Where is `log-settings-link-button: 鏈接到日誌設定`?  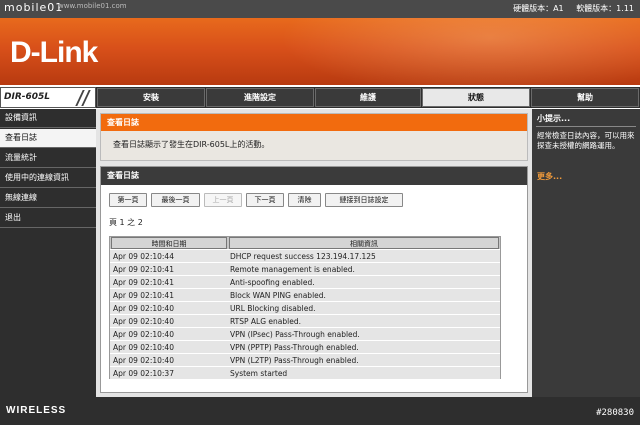 log-settings-link-button: 鏈接到日誌設定 is located at coordinates (364, 200).